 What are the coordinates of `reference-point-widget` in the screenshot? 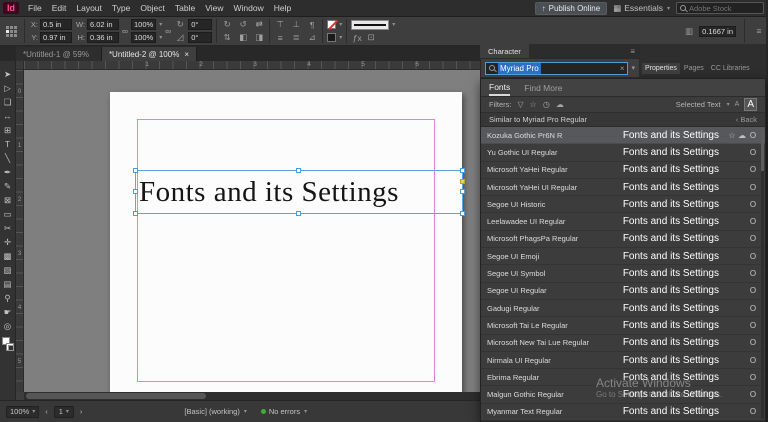 It's located at (11, 31).